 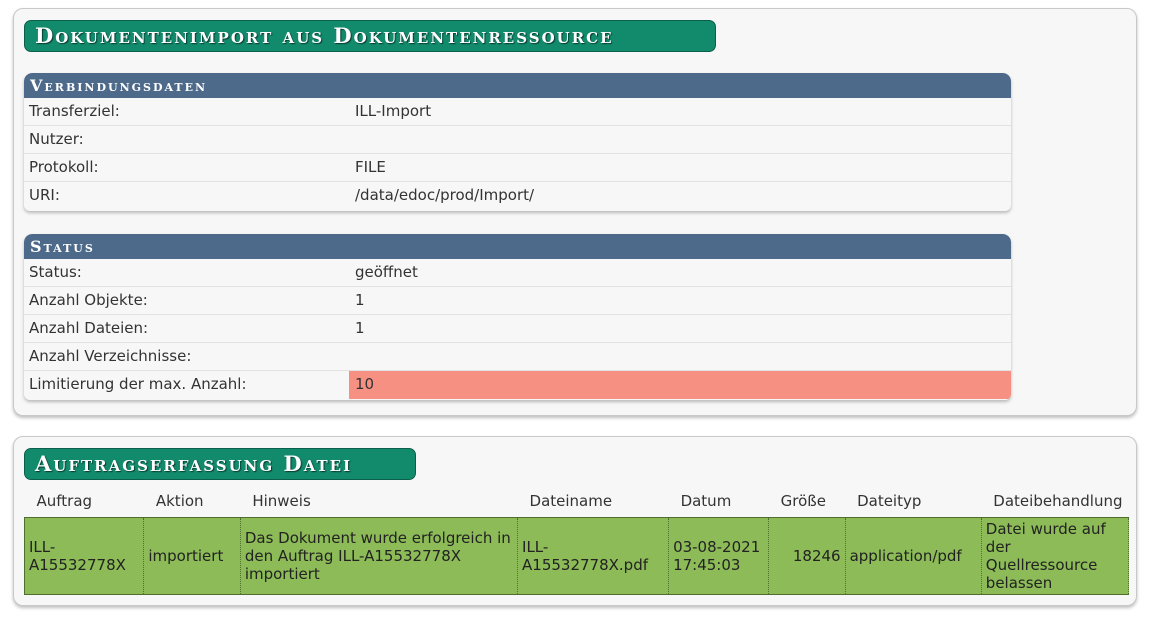 What do you see at coordinates (179, 501) in the screenshot?
I see `column-header: Aktion` at bounding box center [179, 501].